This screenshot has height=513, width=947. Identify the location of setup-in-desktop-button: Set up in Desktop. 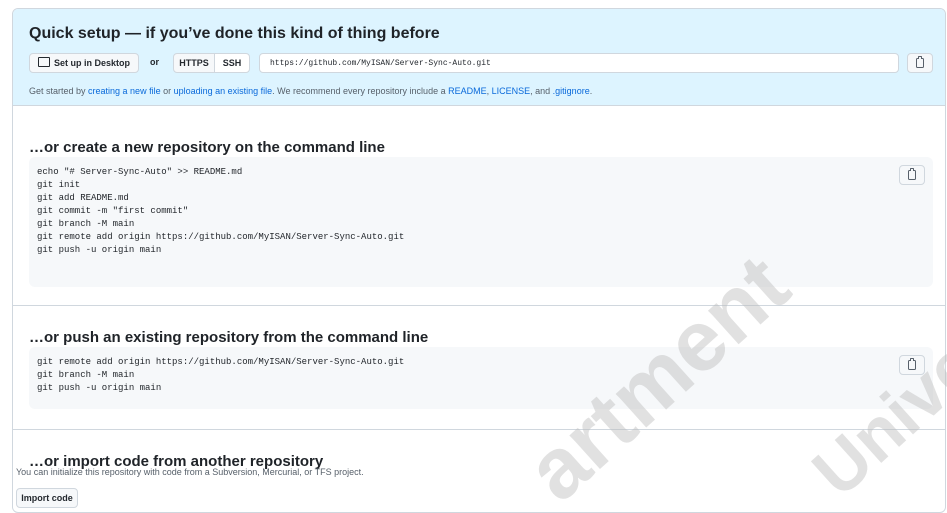
(84, 63).